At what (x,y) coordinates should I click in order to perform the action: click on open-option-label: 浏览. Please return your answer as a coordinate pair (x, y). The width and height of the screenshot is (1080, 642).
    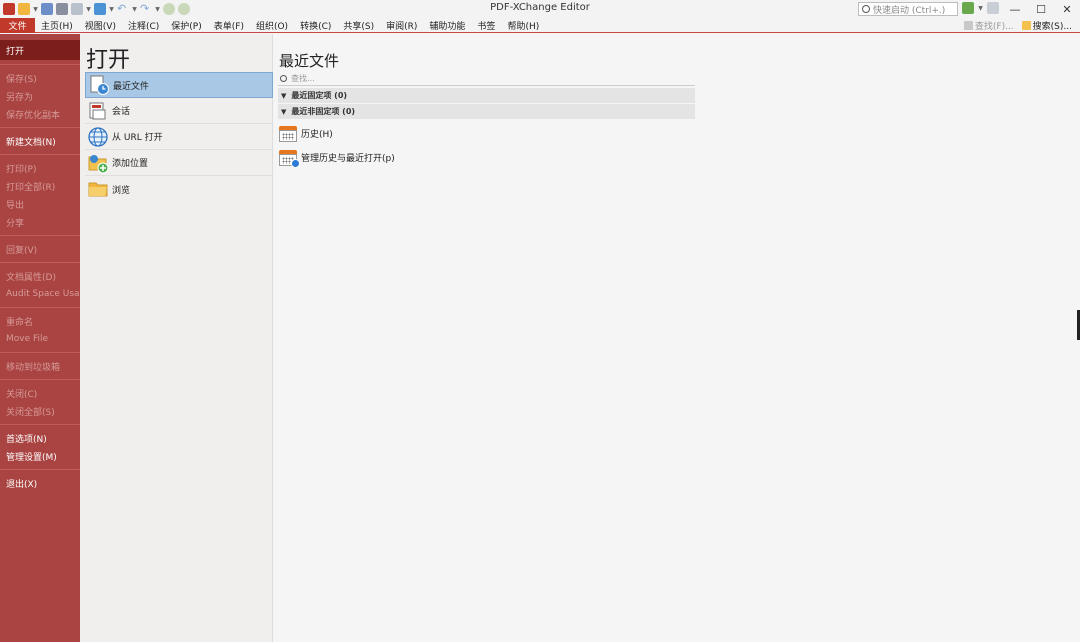
    Looking at the image, I should click on (121, 190).